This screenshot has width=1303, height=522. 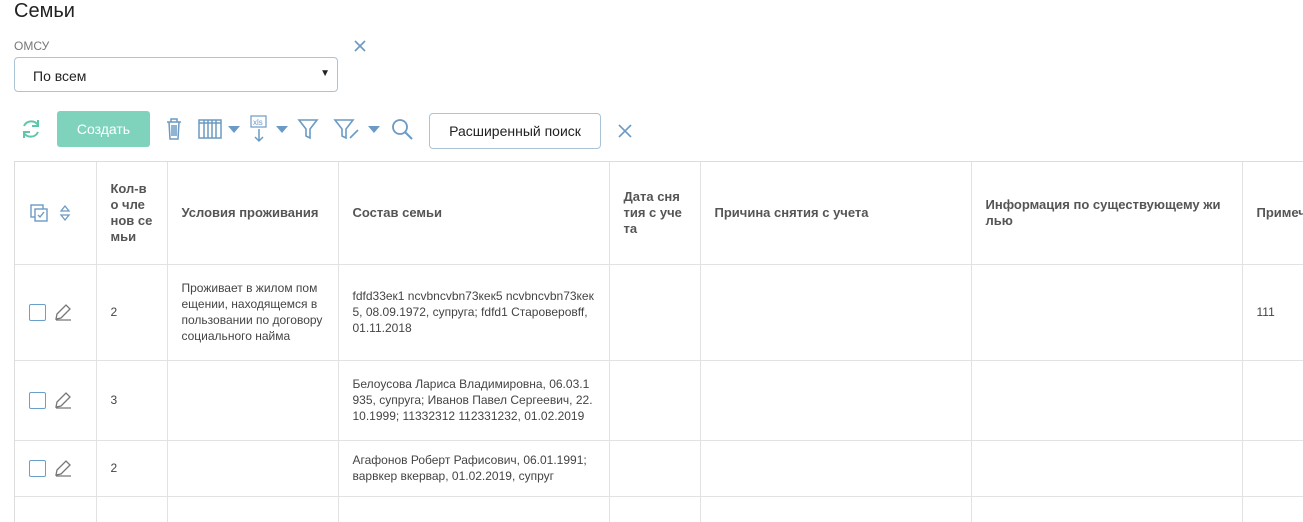 What do you see at coordinates (258, 122) in the screenshot?
I see `svg-text: xls` at bounding box center [258, 122].